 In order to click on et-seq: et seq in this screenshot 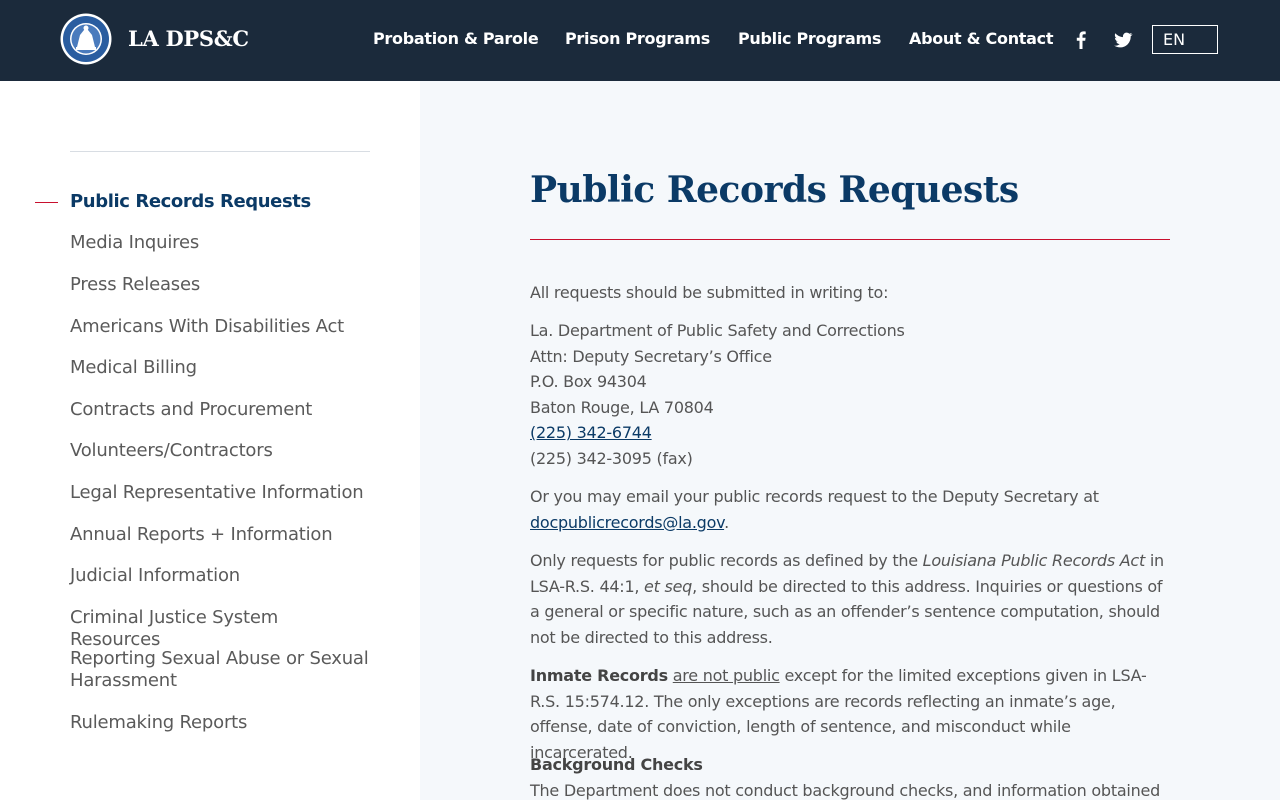, I will do `click(668, 586)`.